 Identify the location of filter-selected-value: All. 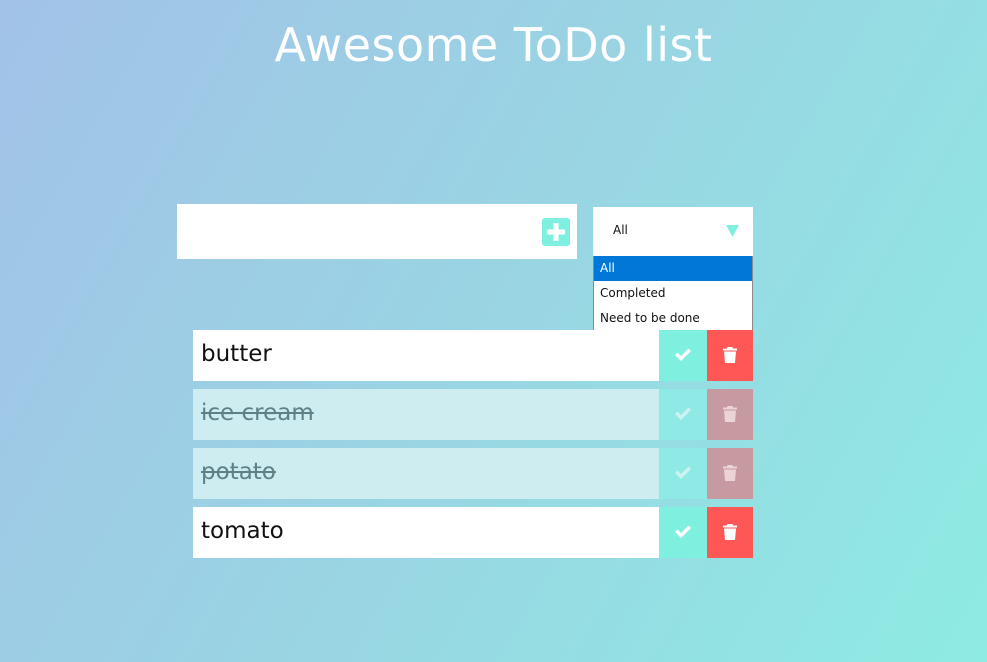
(620, 230).